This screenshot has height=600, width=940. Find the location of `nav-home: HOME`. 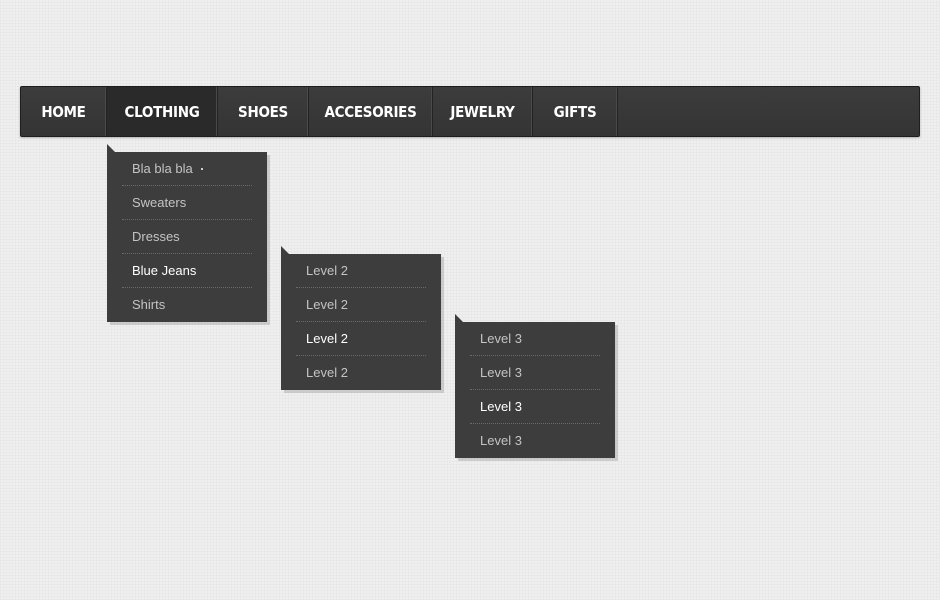

nav-home: HOME is located at coordinates (64, 111).